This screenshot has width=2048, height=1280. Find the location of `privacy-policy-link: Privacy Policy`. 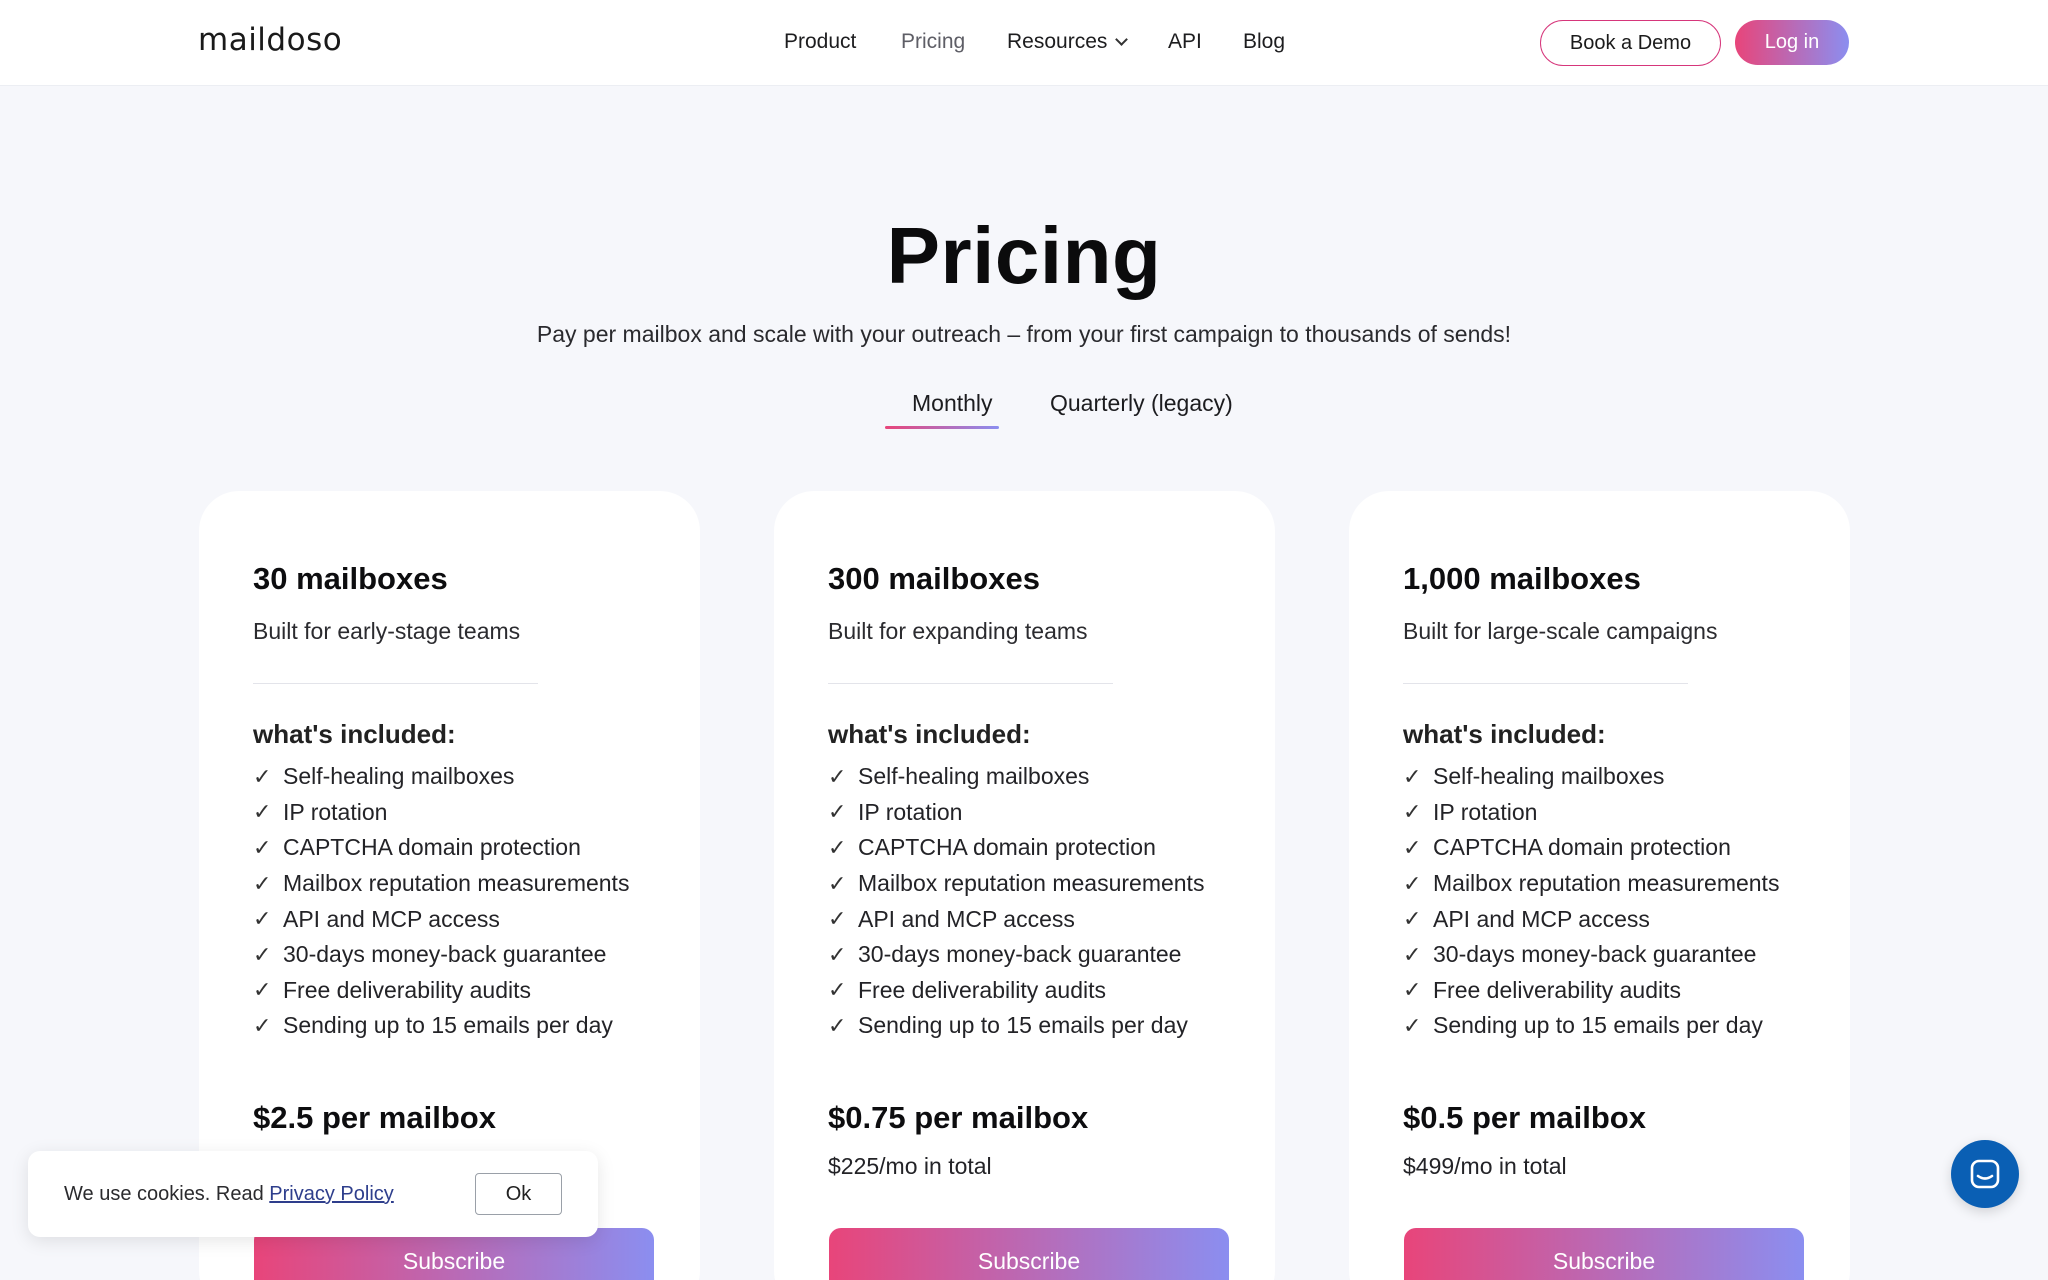

privacy-policy-link: Privacy Policy is located at coordinates (331, 1194).